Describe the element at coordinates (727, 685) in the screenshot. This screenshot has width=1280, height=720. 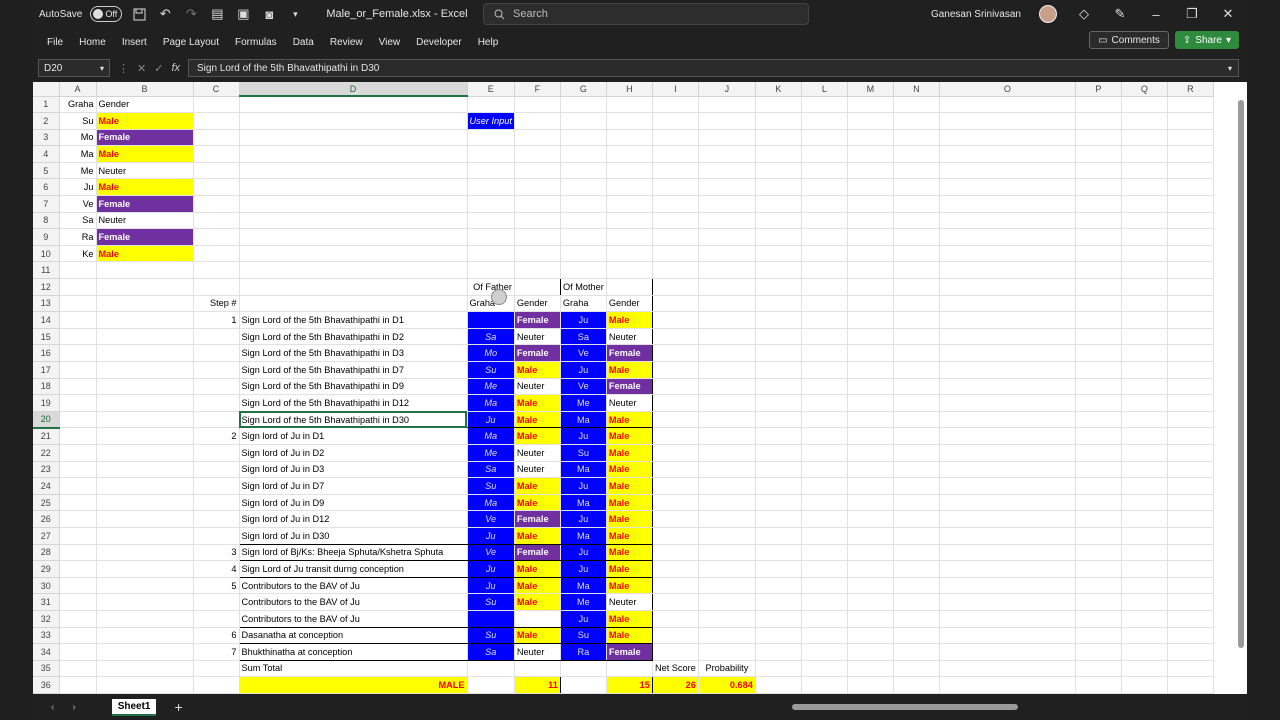
I see `probability: 0.684` at that location.